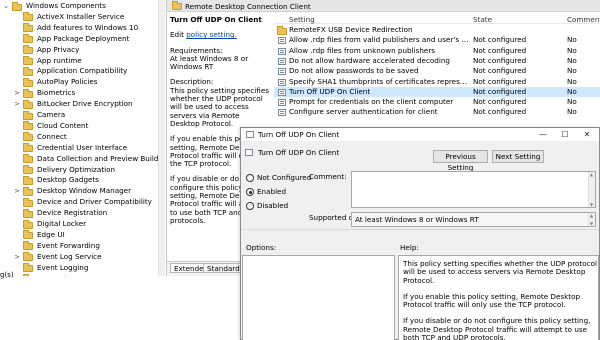 Image resolution: width=600 pixels, height=340 pixels. What do you see at coordinates (543, 134) in the screenshot?
I see `minimize-icon: —` at bounding box center [543, 134].